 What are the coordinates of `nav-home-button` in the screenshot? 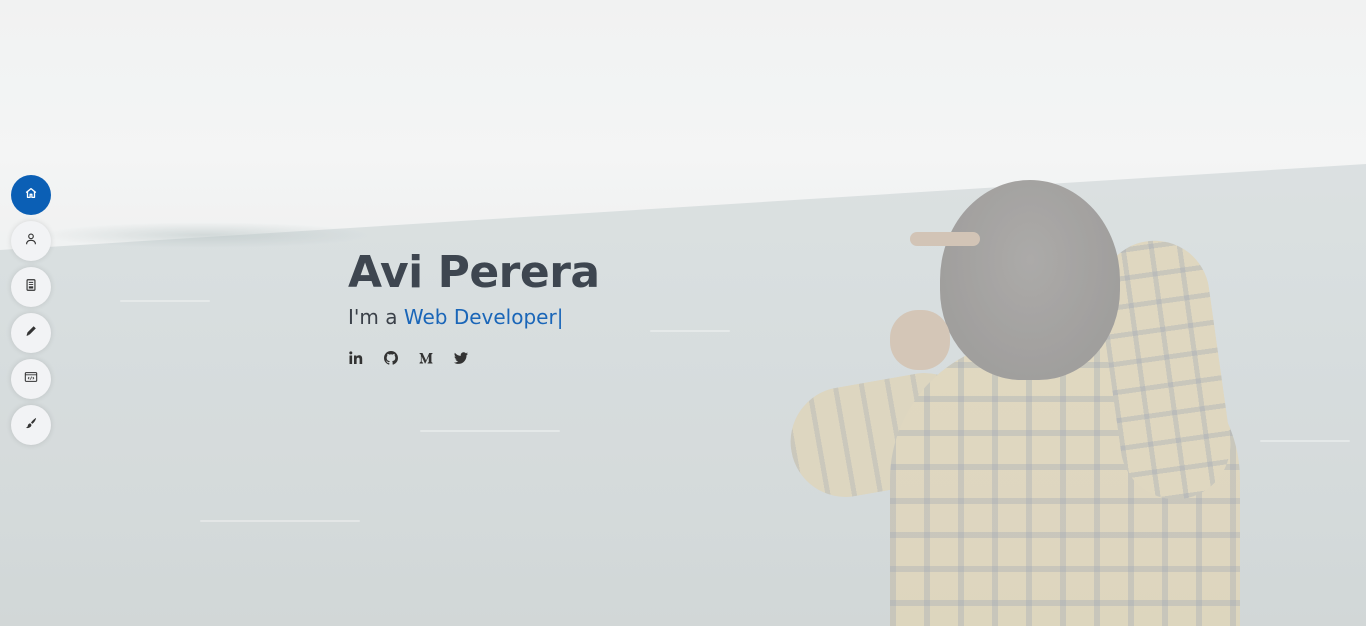 It's located at (31, 195).